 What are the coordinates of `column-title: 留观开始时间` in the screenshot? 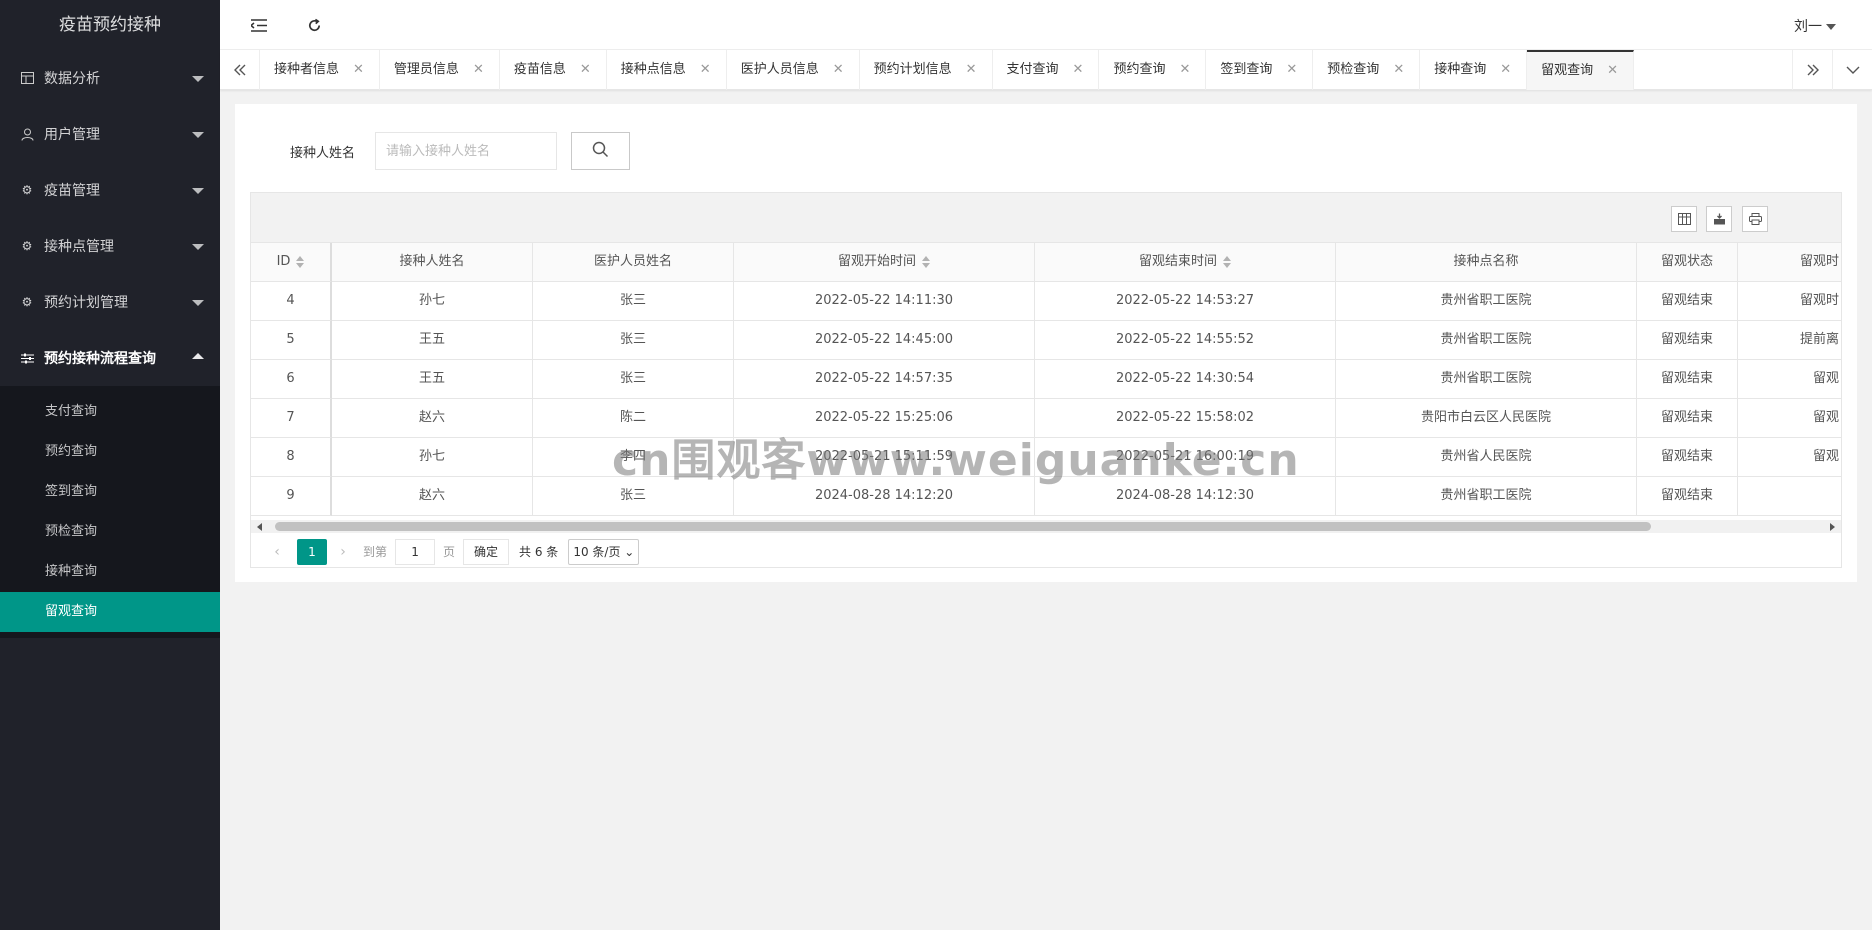 It's located at (876, 261).